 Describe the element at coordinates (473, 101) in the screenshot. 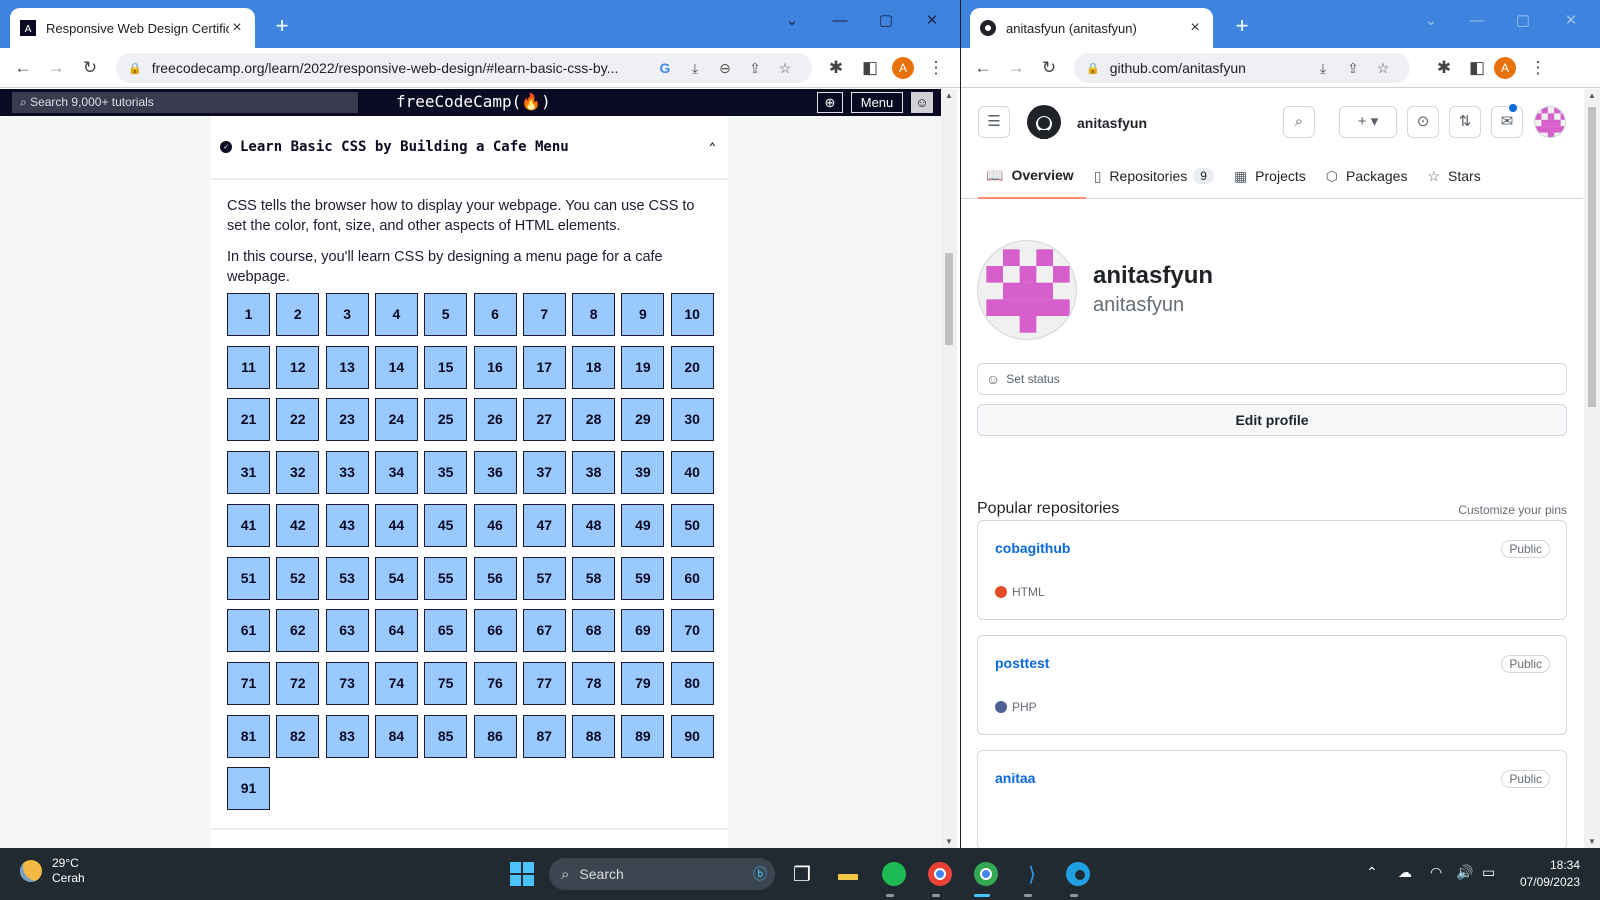

I see `fcc-logo: freeCodeCamp(🔥)` at that location.